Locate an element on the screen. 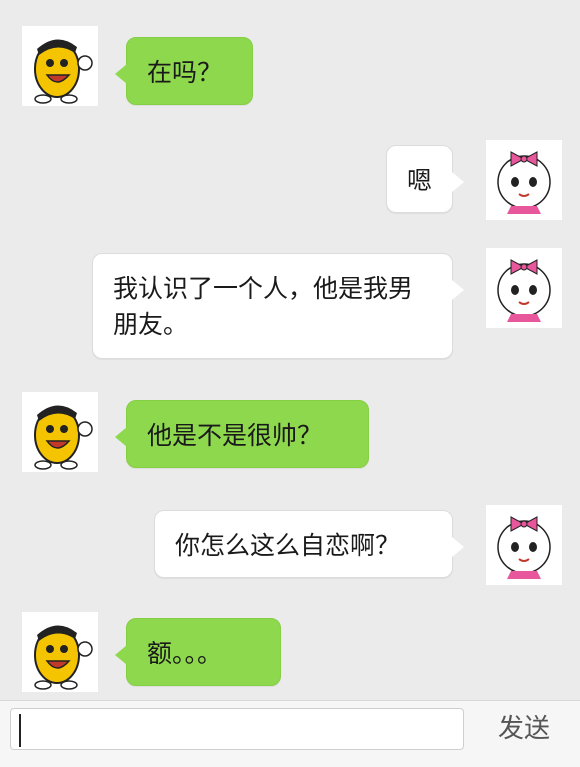 This screenshot has width=580, height=767. input-bar: 发送 is located at coordinates (290, 733).